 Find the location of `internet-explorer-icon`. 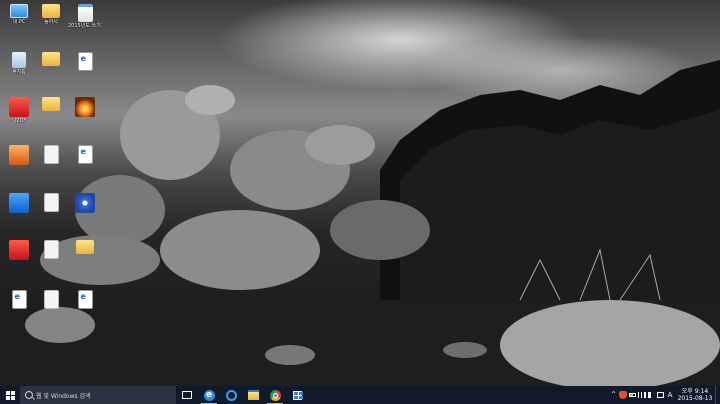

internet-explorer-icon is located at coordinates (231, 395).